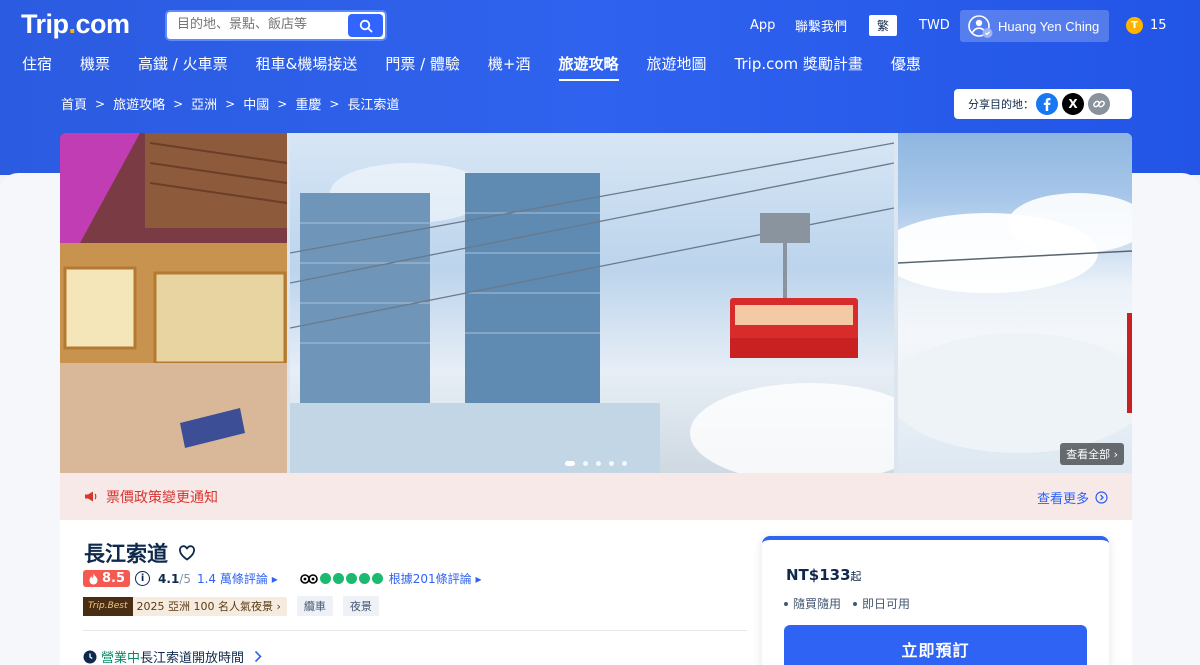  Describe the element at coordinates (74, 103) in the screenshot. I see `breadcrumb-home: 首頁` at that location.